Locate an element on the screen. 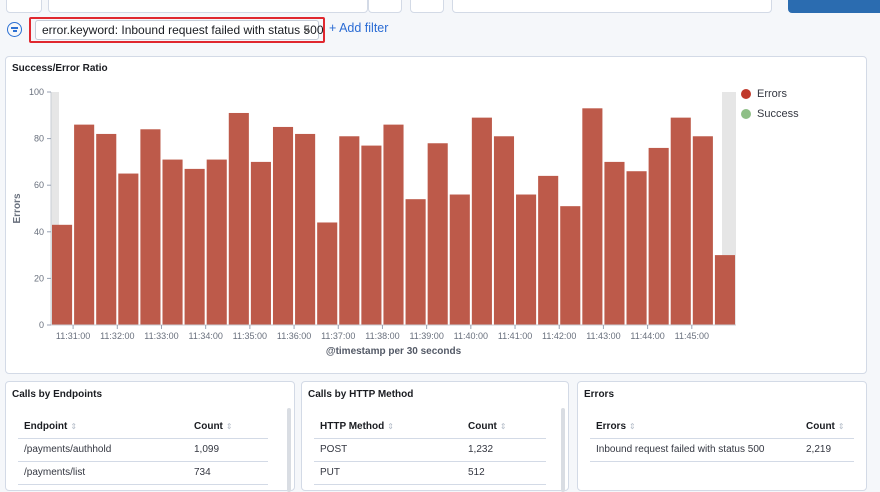 The image size is (880, 492). table-header-row: HTTP Method ⇕ Count ⇕ is located at coordinates (430, 427).